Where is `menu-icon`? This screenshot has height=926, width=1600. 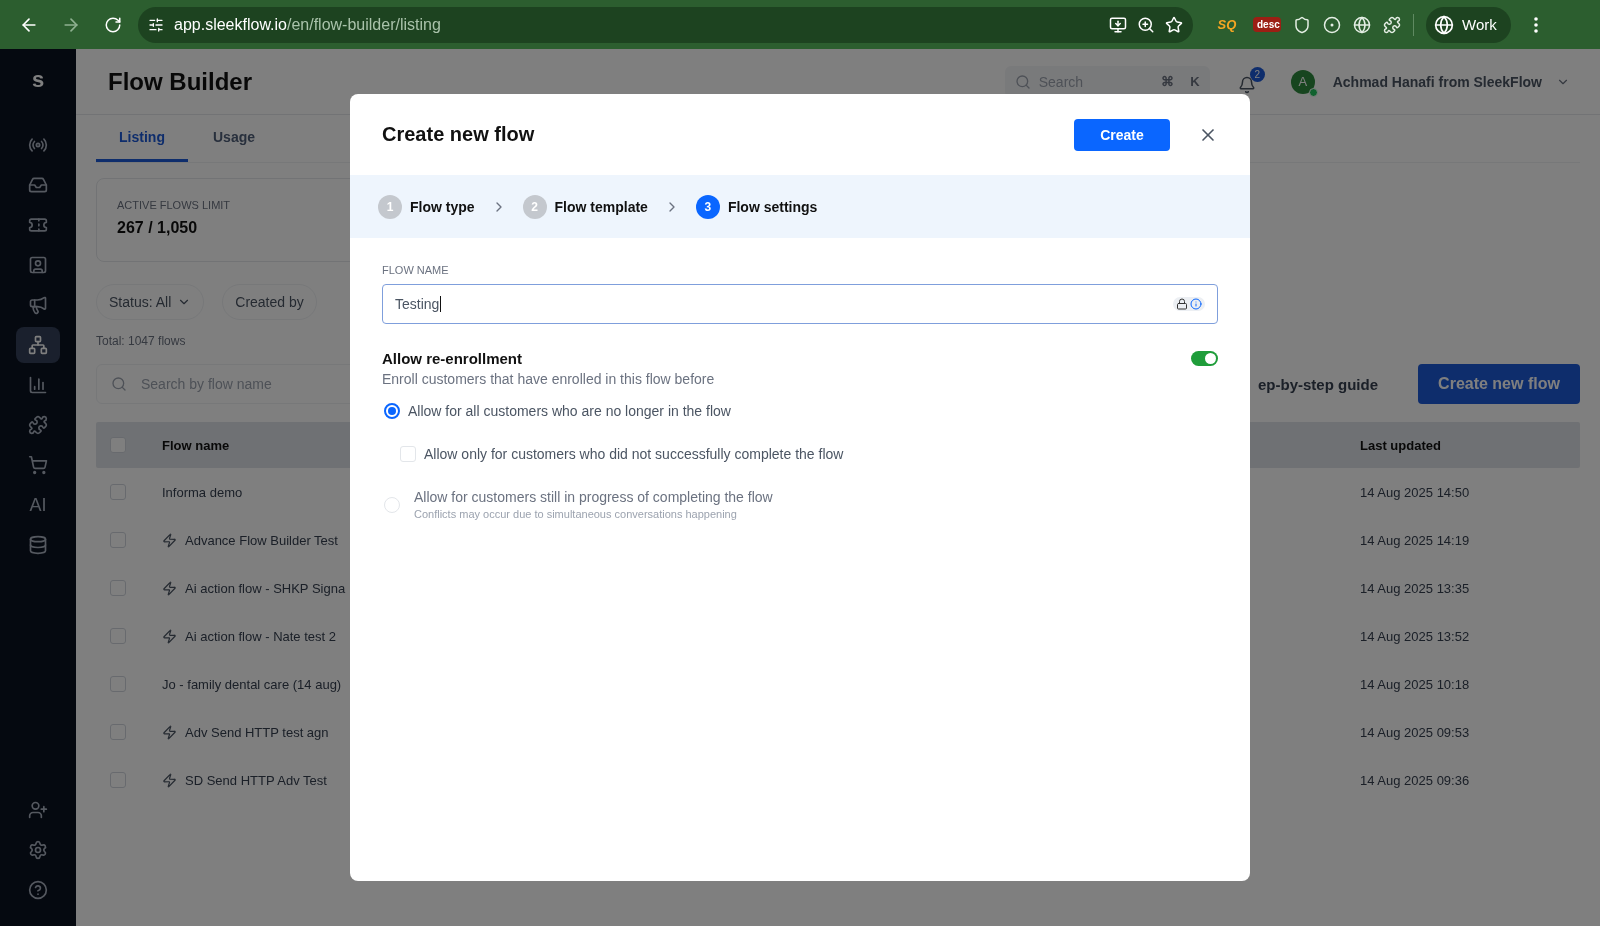 menu-icon is located at coordinates (1535, 24).